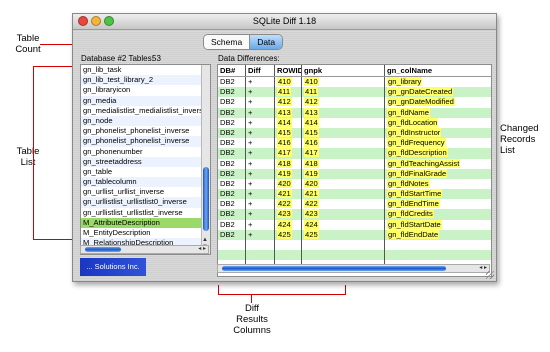 This screenshot has height=352, width=550. I want to click on cell-value: 413, so click(284, 112).